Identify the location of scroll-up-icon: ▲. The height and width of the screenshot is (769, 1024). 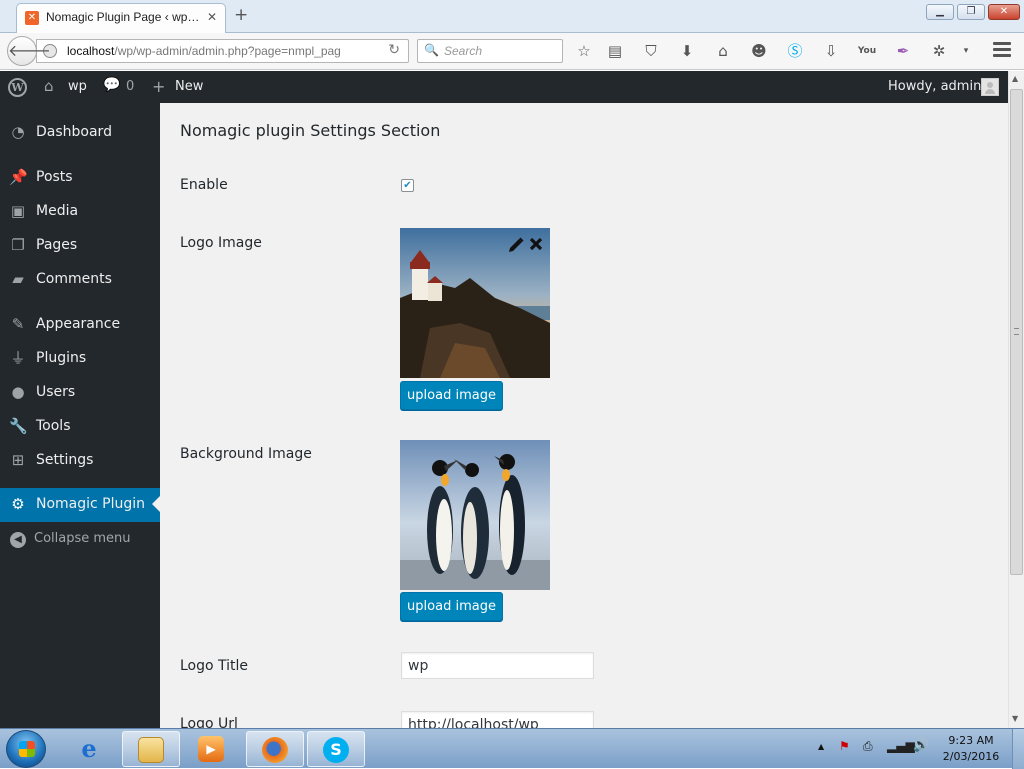
(1015, 78).